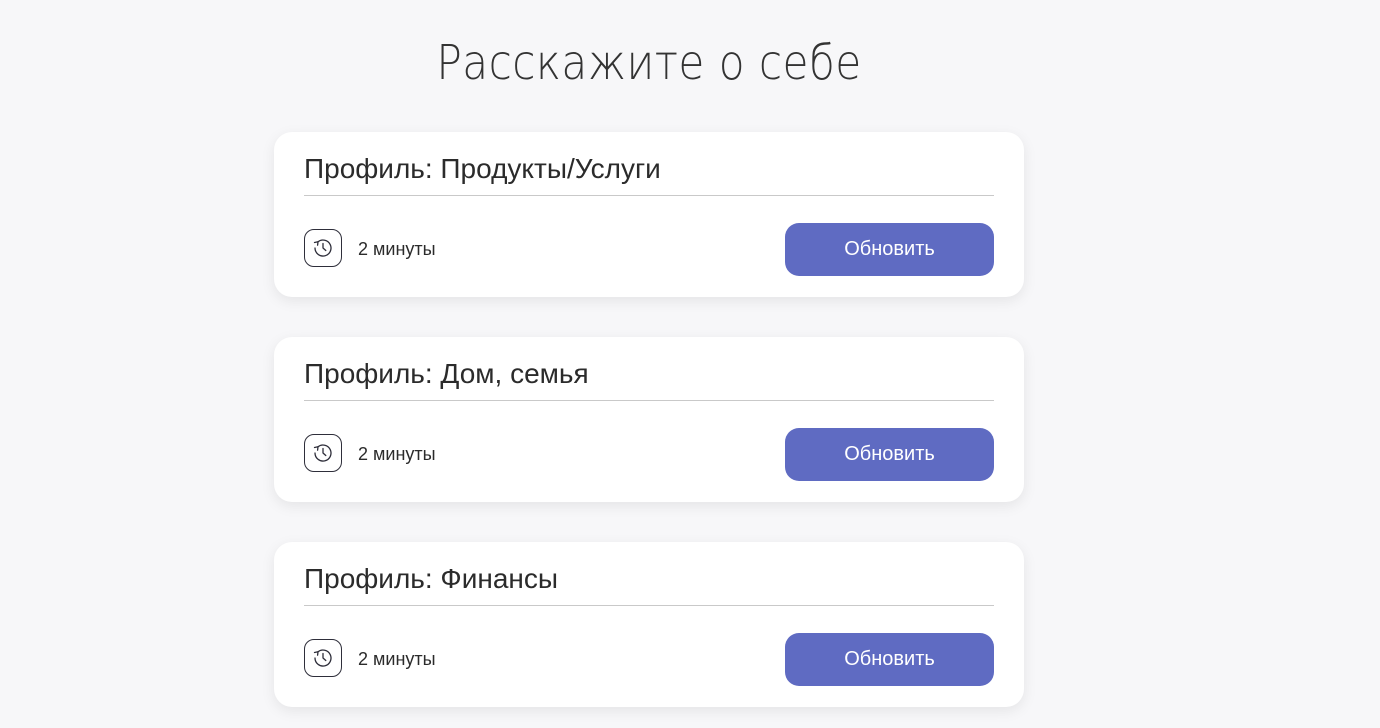 This screenshot has height=728, width=1380. I want to click on profile-card-home-family: Профиль: Дом, семья 2 минуты Обновить, so click(649, 419).